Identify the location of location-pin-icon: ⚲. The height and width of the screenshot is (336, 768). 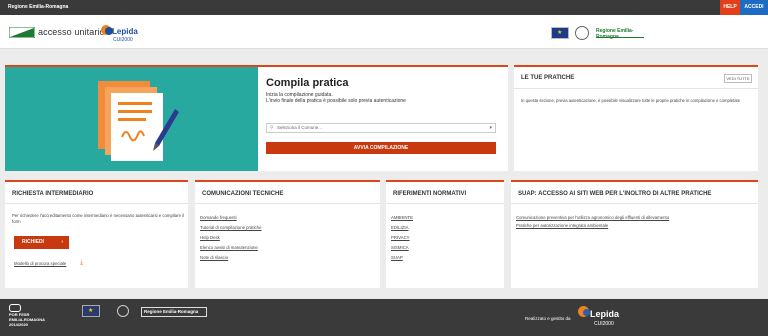
(272, 128).